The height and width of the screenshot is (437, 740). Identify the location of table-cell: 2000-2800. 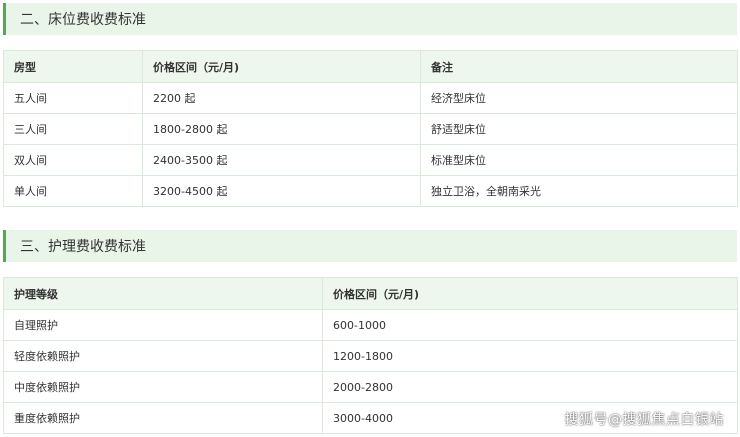
(530, 387).